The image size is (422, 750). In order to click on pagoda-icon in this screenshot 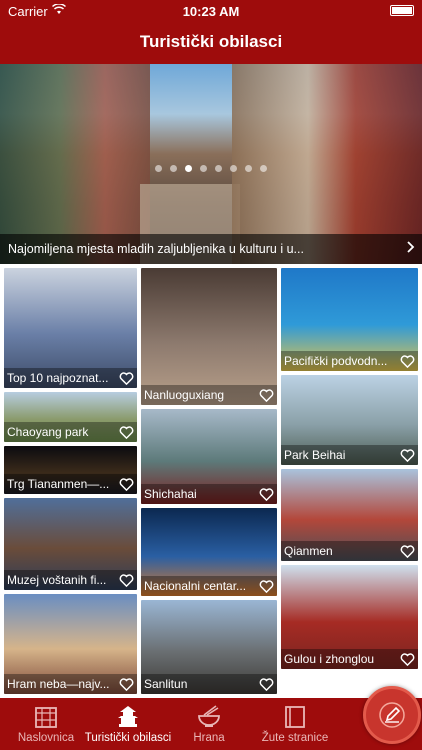, I will do `click(128, 717)`.